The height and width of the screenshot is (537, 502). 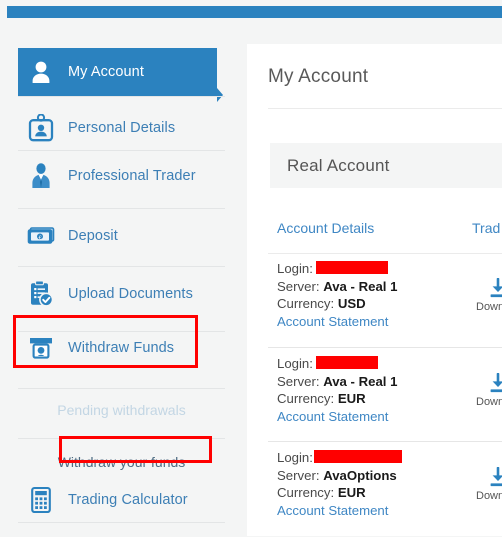 I want to click on businessman-icon, so click(x=41, y=176).